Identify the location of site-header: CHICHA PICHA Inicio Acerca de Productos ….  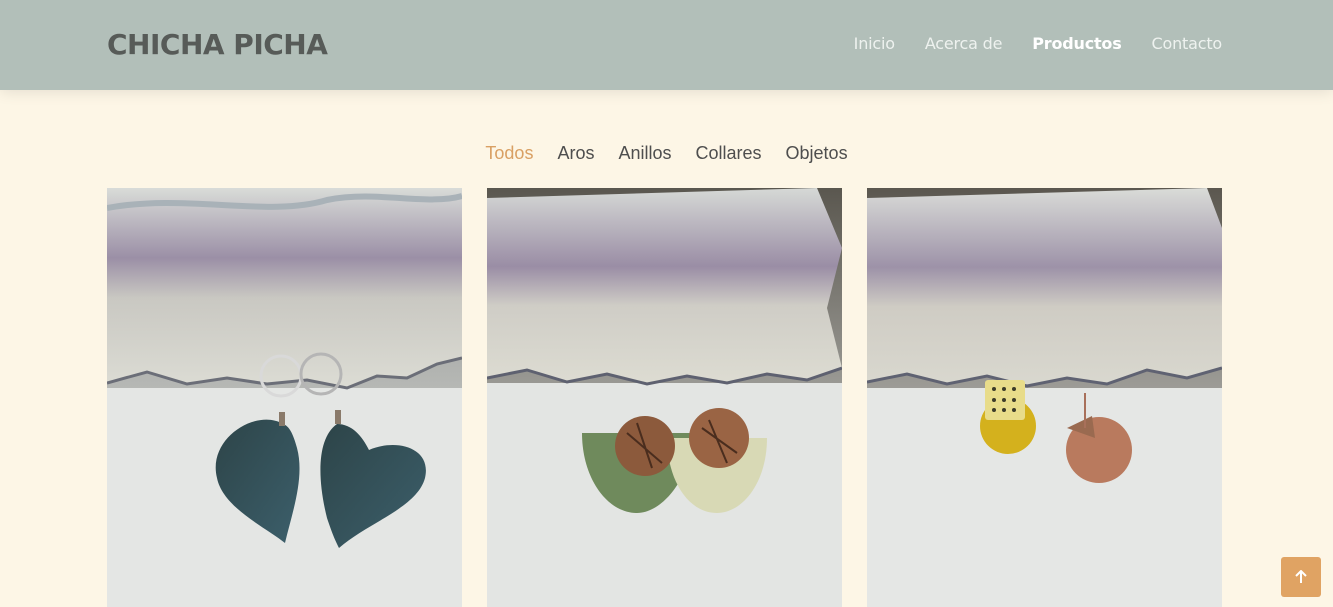
(666, 45).